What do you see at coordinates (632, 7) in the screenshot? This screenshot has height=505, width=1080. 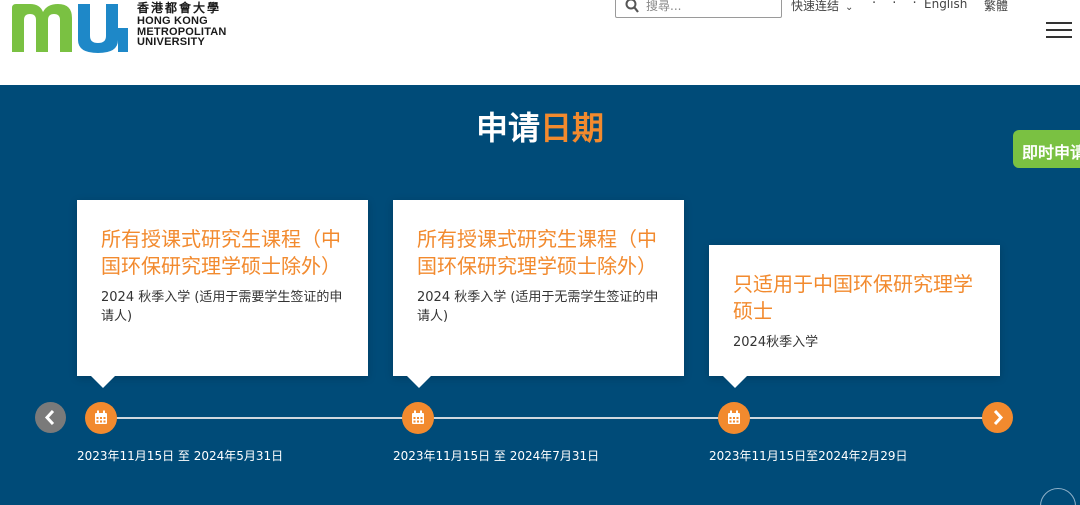 I see `search-icon` at bounding box center [632, 7].